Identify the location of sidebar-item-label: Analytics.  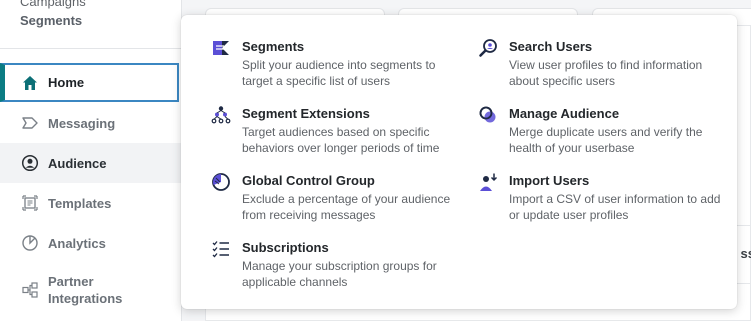
(77, 243).